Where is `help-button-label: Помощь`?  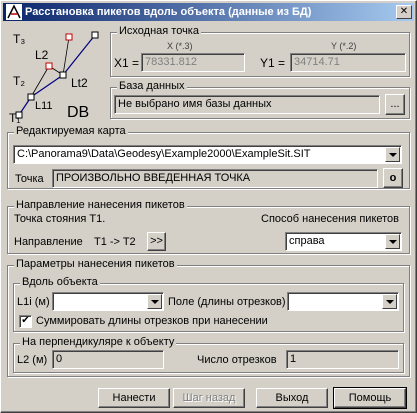 help-button-label: Помощь is located at coordinates (370, 398).